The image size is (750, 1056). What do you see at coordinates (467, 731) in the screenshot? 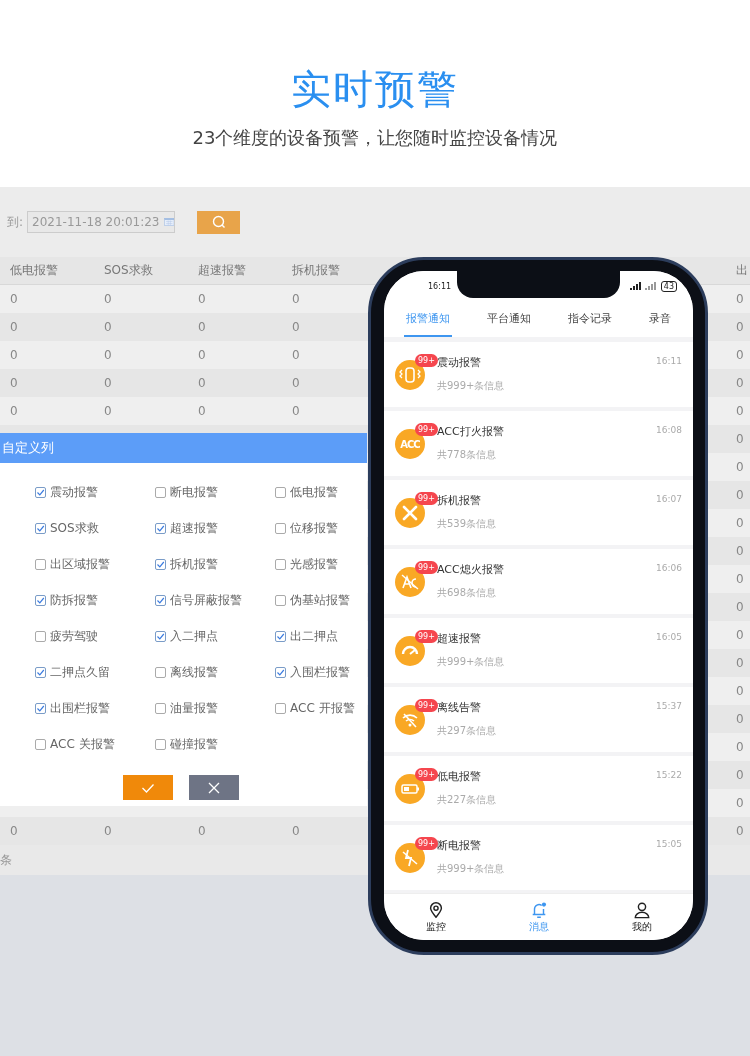
I see `alarm-count: 共297条信息` at bounding box center [467, 731].